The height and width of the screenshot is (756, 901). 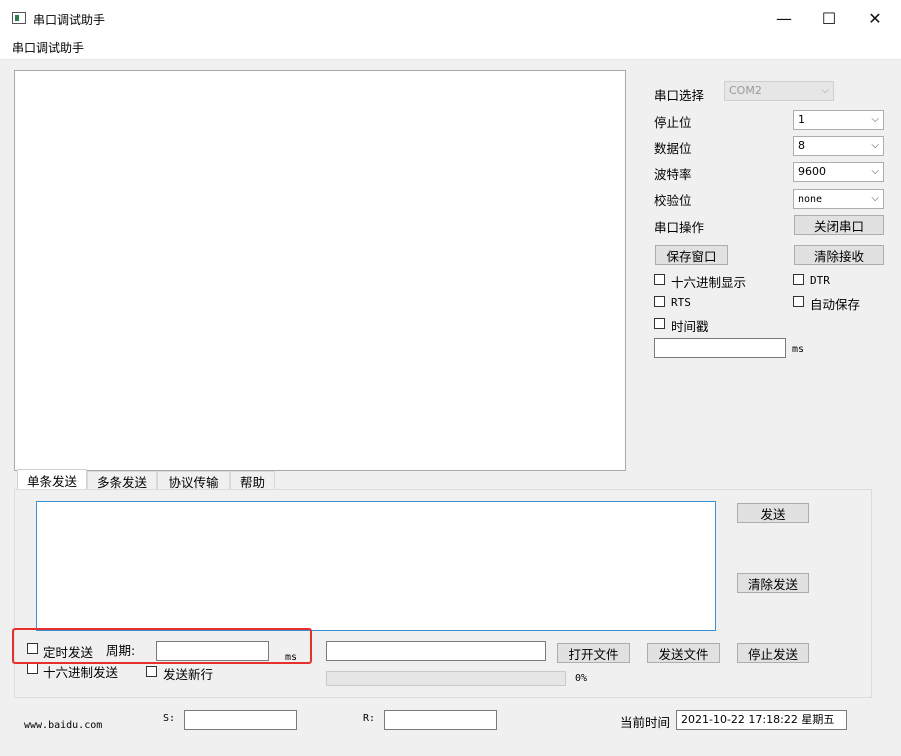 What do you see at coordinates (48, 47) in the screenshot?
I see `menu-item-assistant: 串口调试助手` at bounding box center [48, 47].